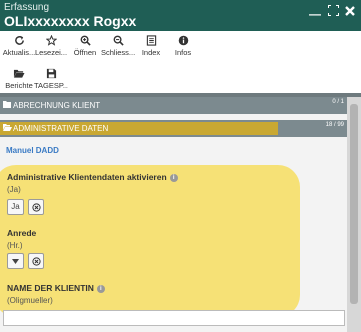  Describe the element at coordinates (85, 52) in the screenshot. I see `open-label: Öffnen` at that location.